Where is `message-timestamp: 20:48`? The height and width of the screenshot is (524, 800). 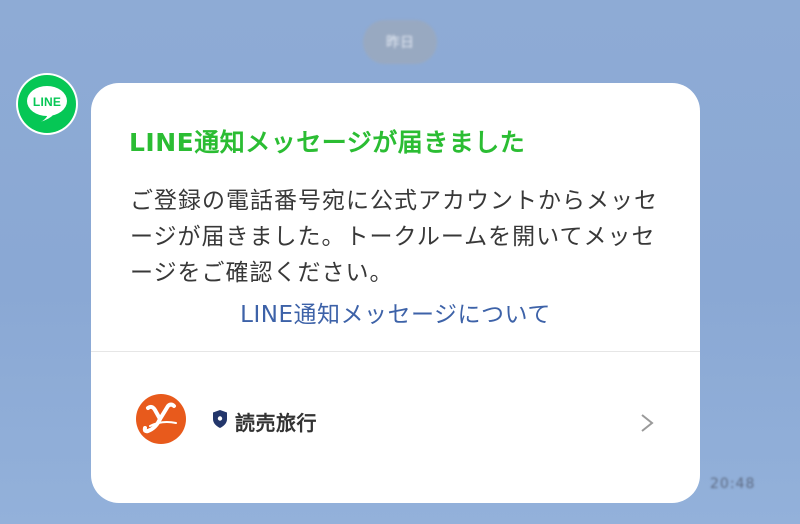
message-timestamp: 20:48 is located at coordinates (733, 484).